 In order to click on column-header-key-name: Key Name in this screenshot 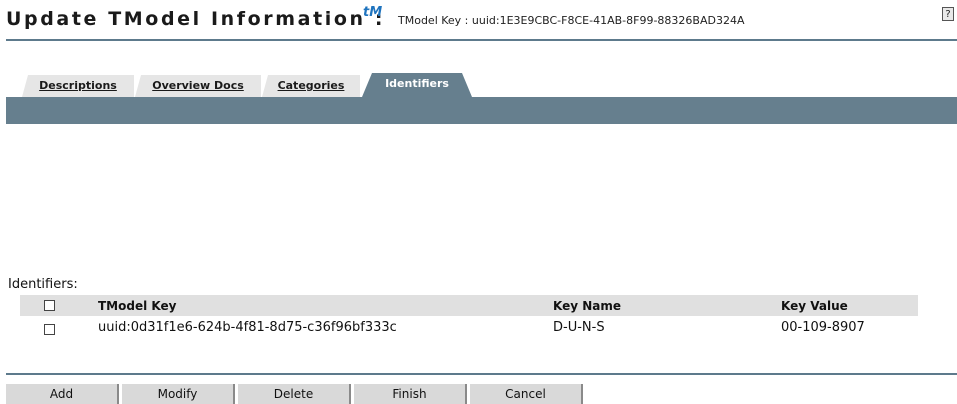, I will do `click(587, 306)`.